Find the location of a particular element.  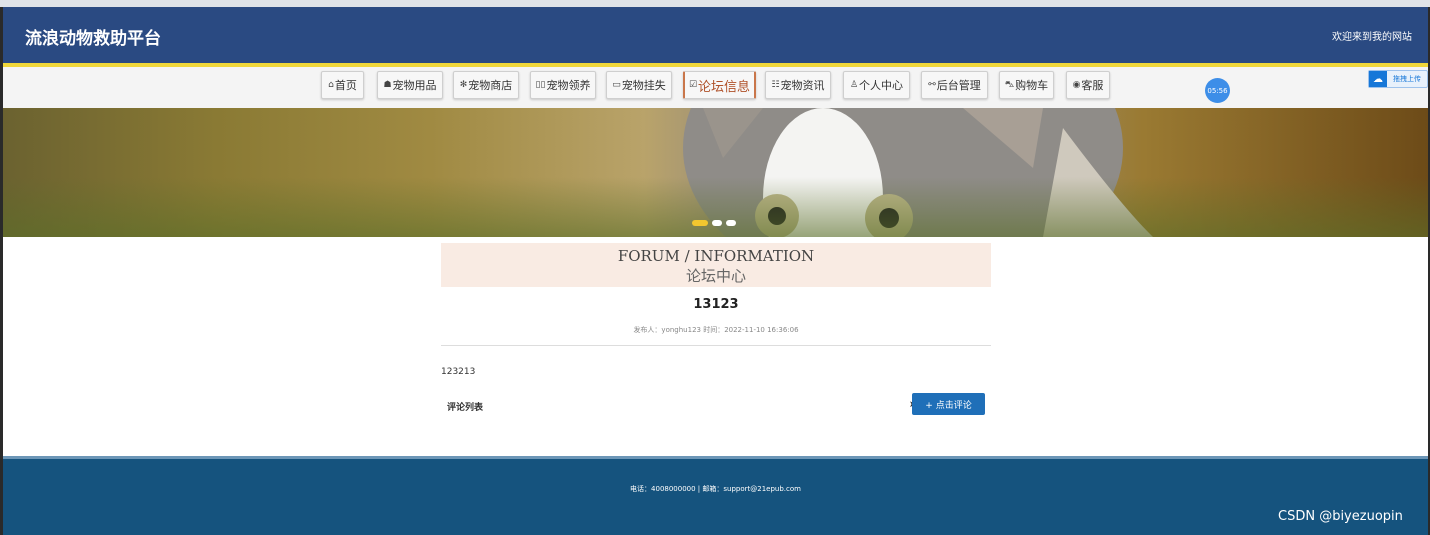

asterisk-icon: ✻ is located at coordinates (463, 85).